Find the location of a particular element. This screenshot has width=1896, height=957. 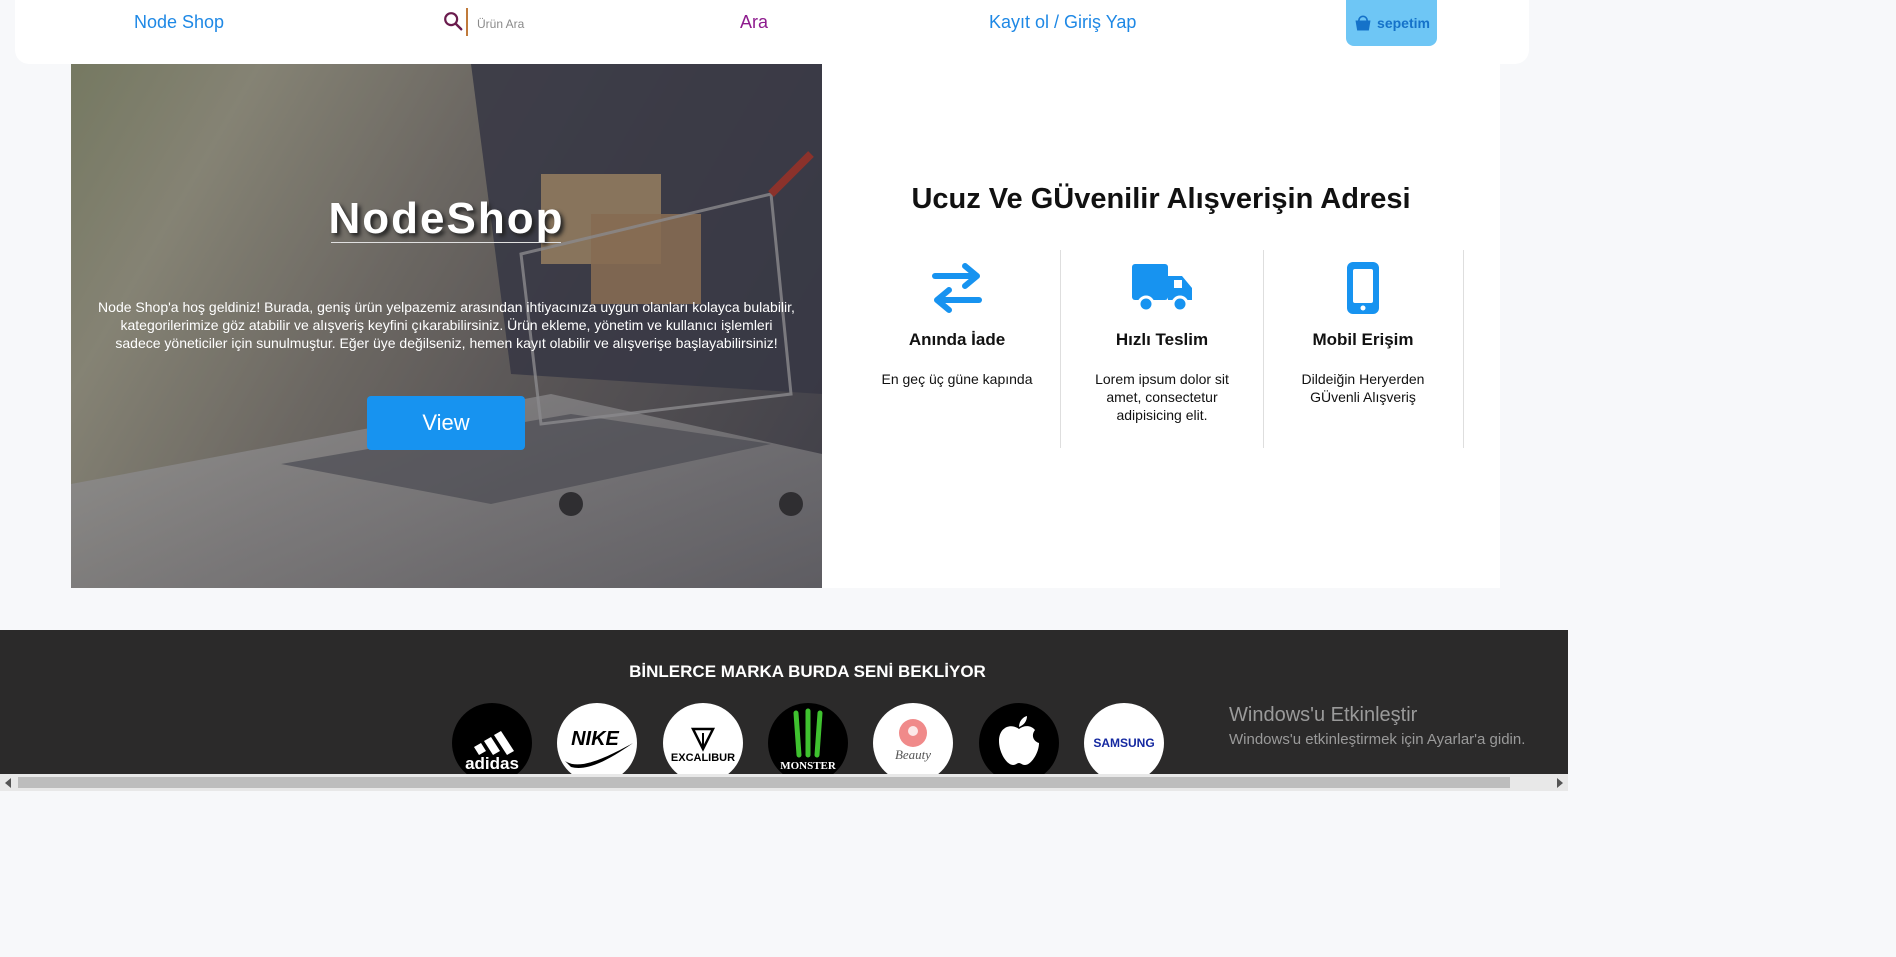

exchange-icon is located at coordinates (957, 288).